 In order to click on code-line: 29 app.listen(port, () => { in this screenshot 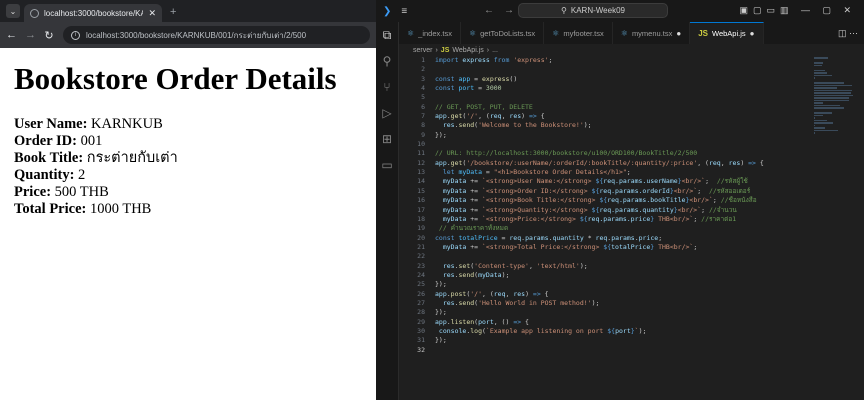, I will do `click(603, 322)`.